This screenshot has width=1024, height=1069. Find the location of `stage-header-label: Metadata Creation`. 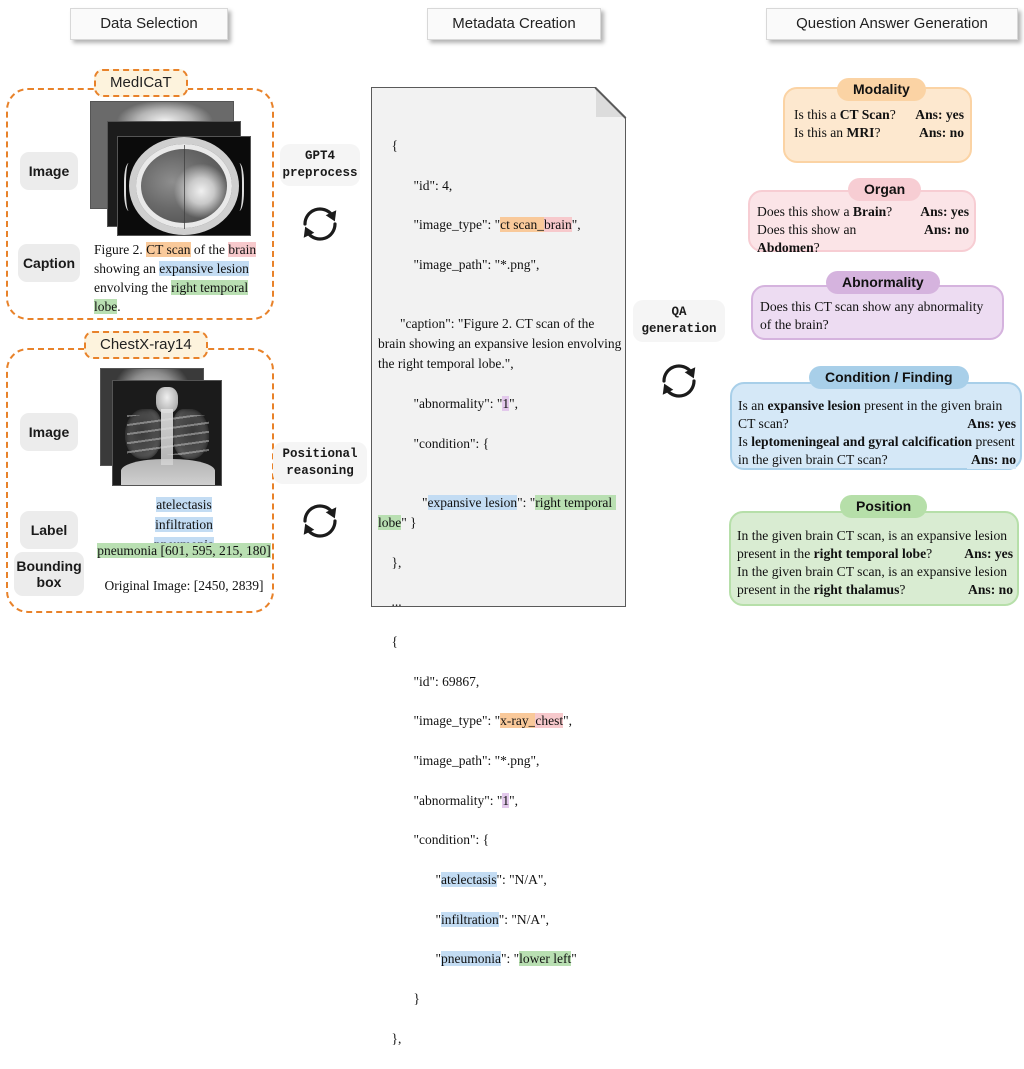

stage-header-label: Metadata Creation is located at coordinates (514, 23).